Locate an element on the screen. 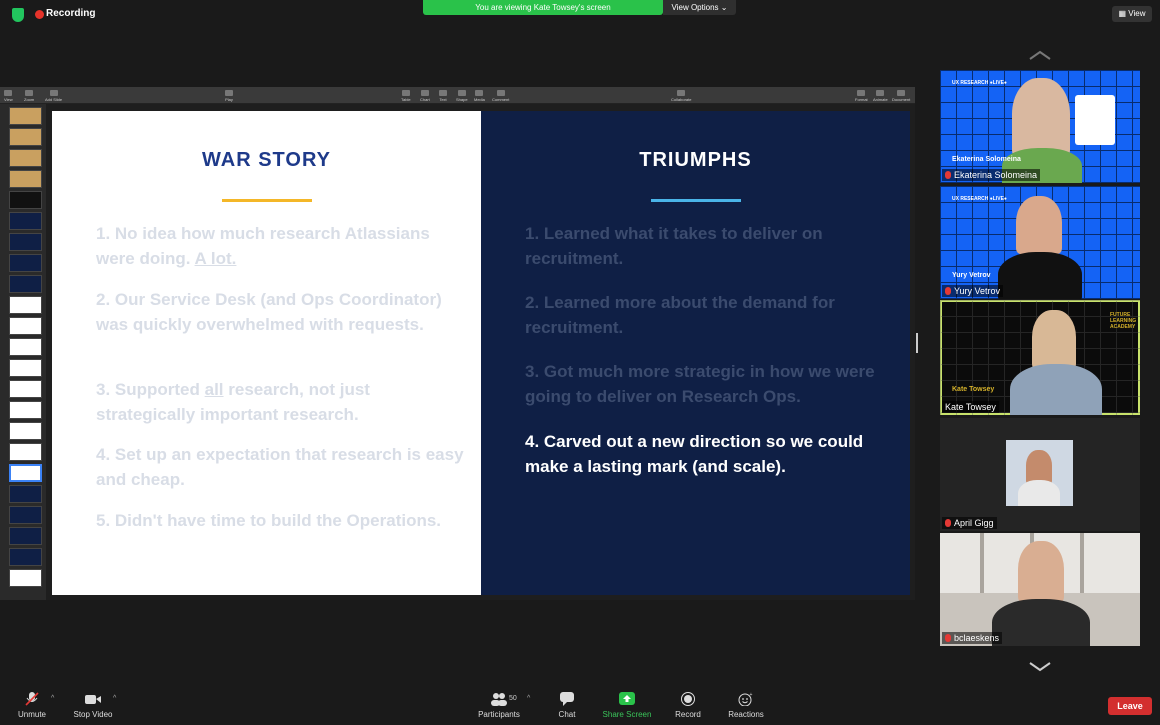 Image resolution: width=1160 pixels, height=725 pixels. share-screen-button: Share Screen is located at coordinates (627, 705).